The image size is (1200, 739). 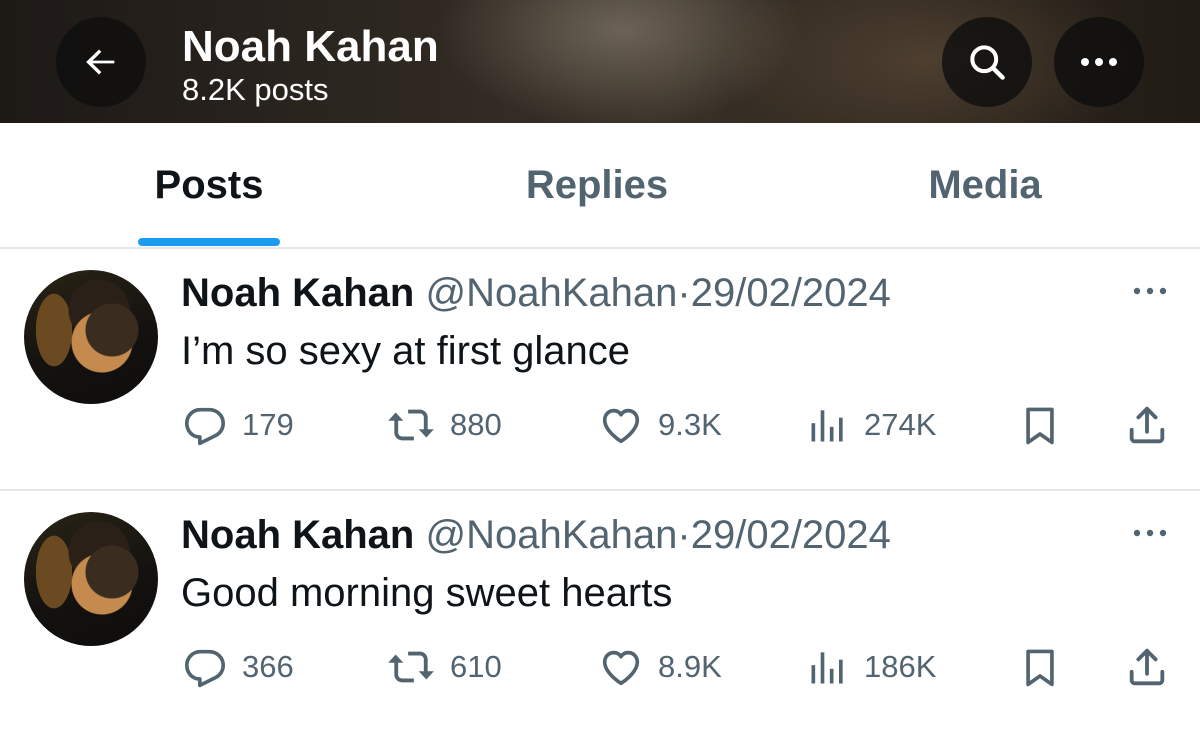 What do you see at coordinates (209, 185) in the screenshot?
I see `tab-posts: Posts` at bounding box center [209, 185].